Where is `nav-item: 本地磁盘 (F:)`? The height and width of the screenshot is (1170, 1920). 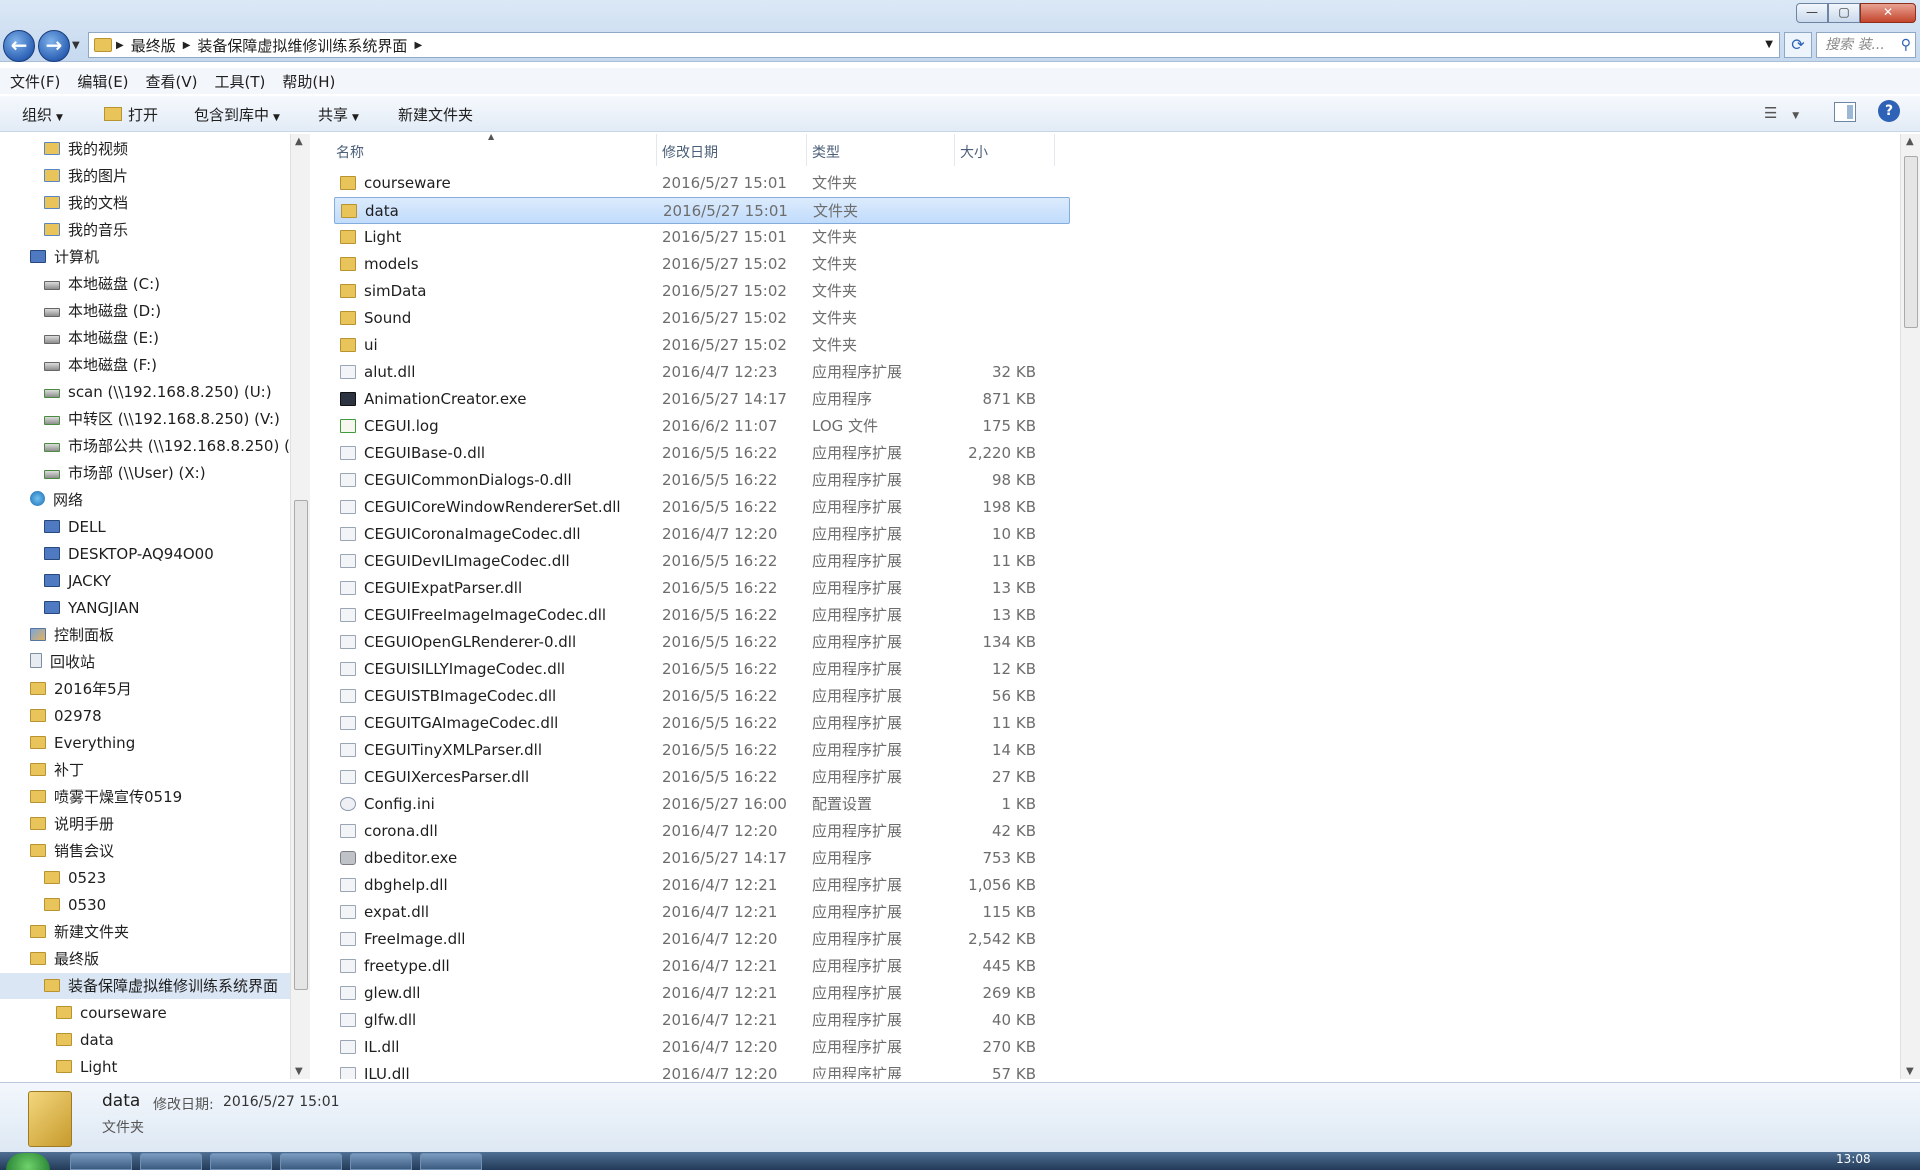
nav-item: 本地磁盘 (F:) is located at coordinates (100, 365).